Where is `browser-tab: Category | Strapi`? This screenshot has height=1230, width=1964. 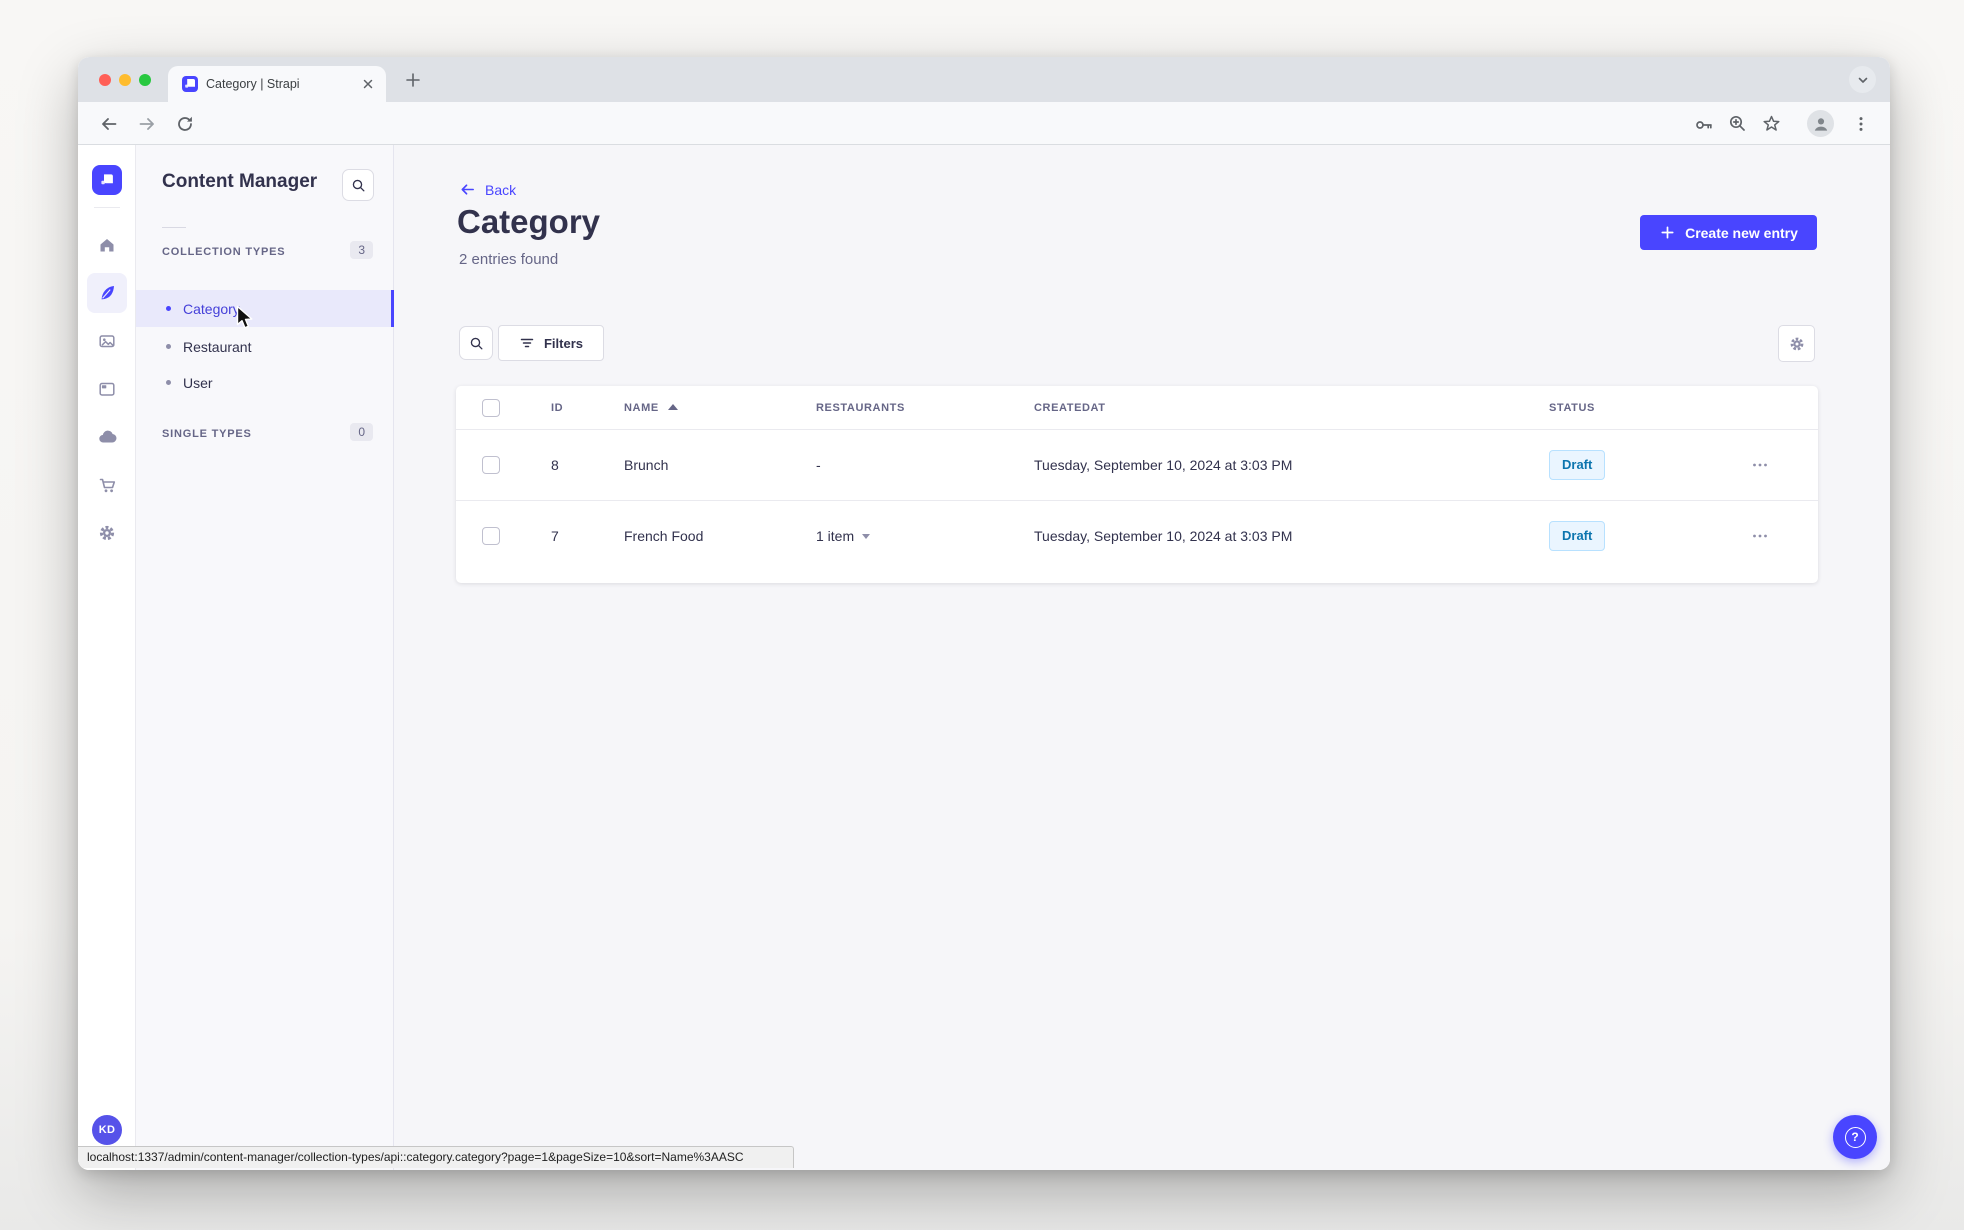
browser-tab: Category | Strapi is located at coordinates (277, 84).